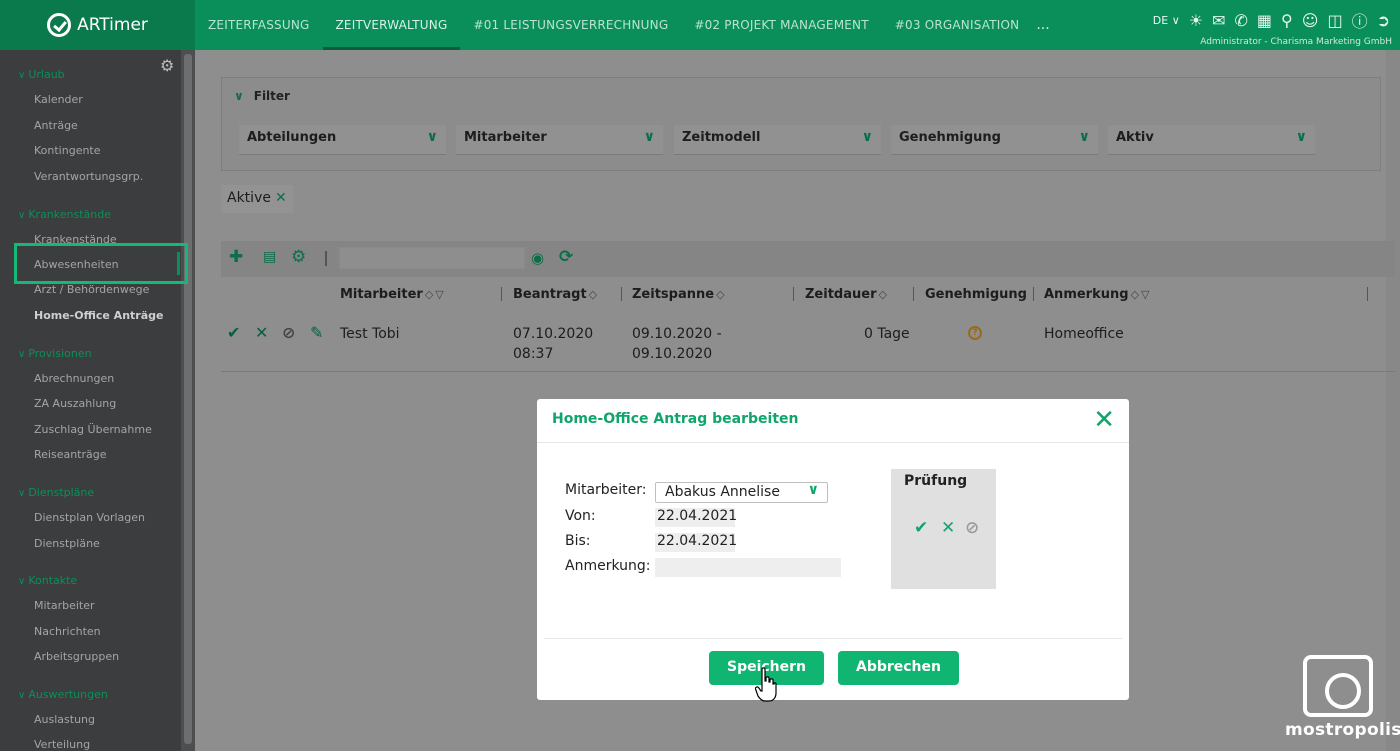 This screenshot has height=751, width=1400. Describe the element at coordinates (54, 353) in the screenshot. I see `sidebar-group-provisionen: Provisionen` at that location.